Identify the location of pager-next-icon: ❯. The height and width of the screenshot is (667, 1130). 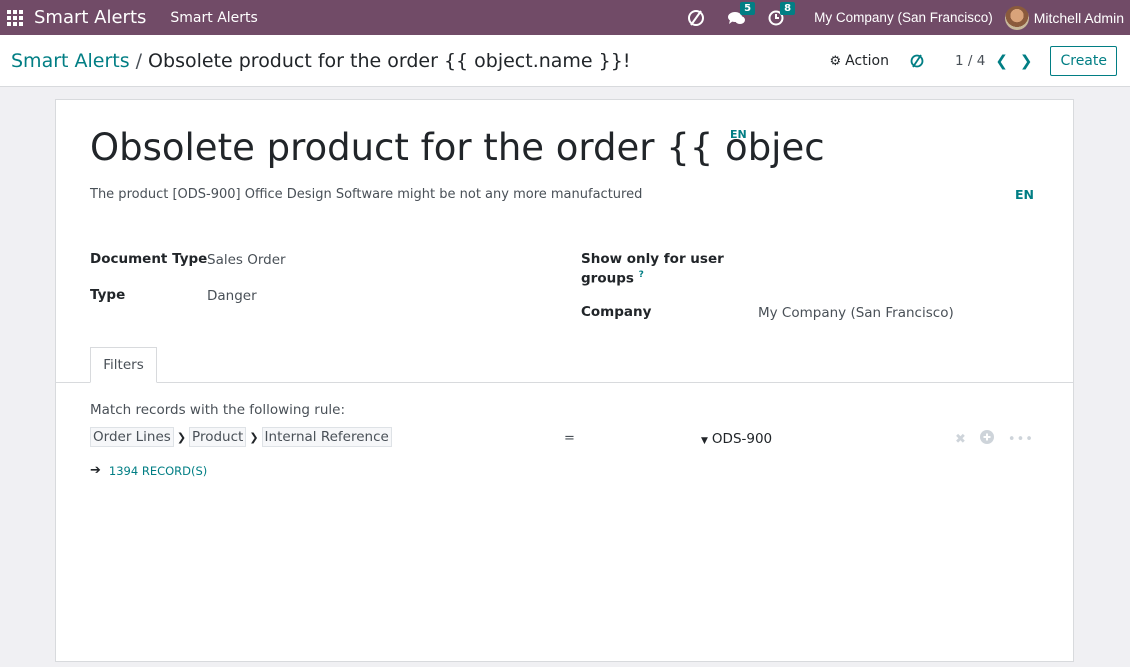
(1026, 61).